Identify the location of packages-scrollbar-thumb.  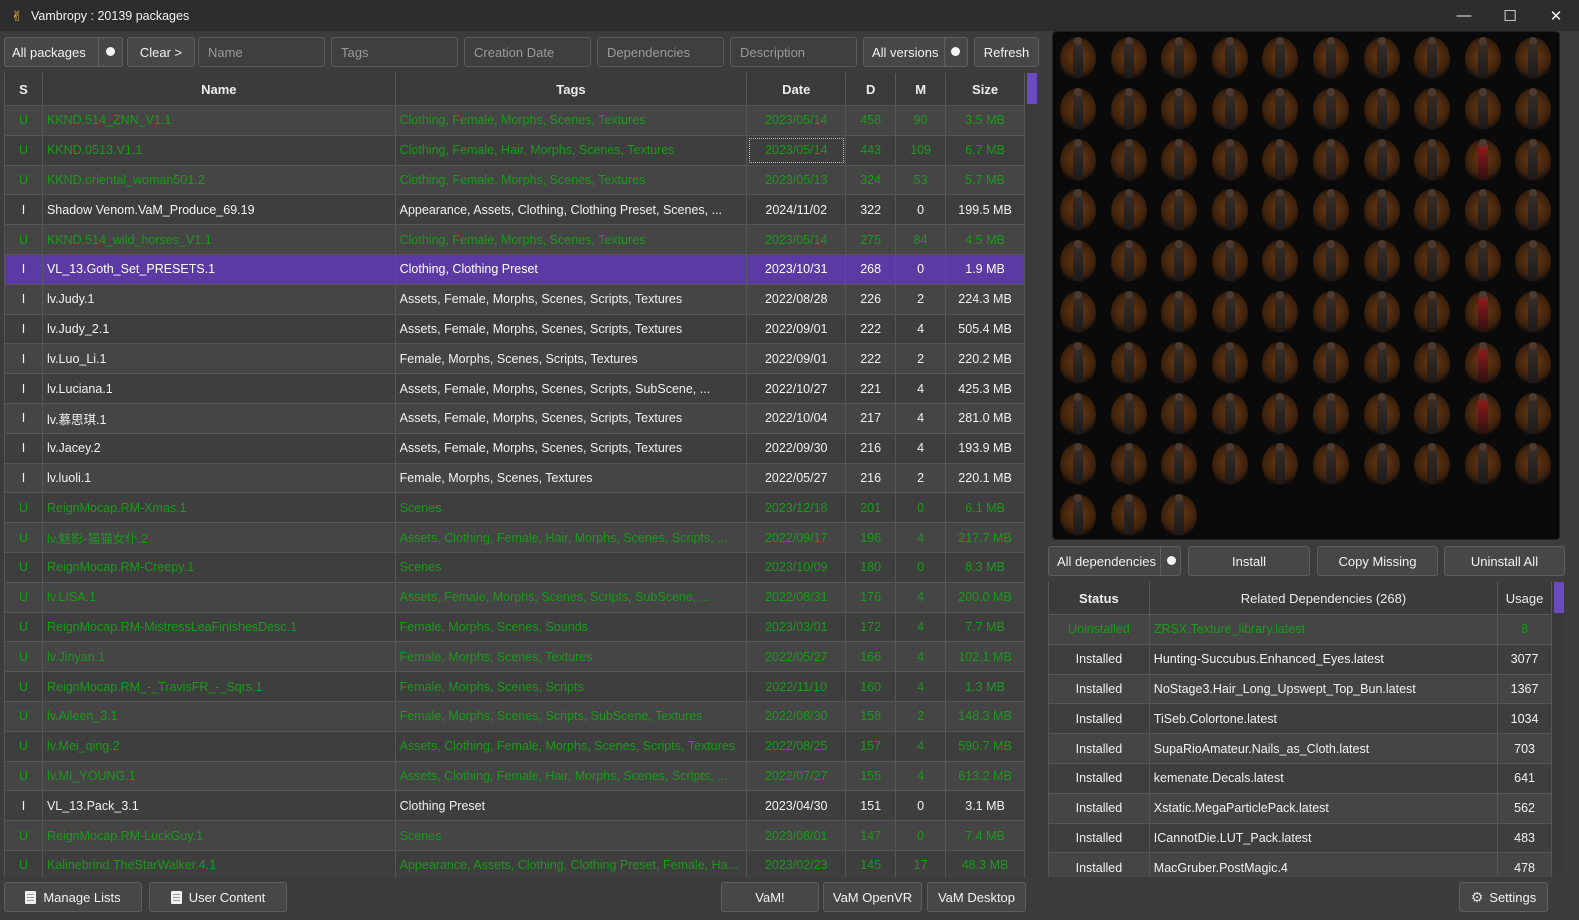
(1032, 88).